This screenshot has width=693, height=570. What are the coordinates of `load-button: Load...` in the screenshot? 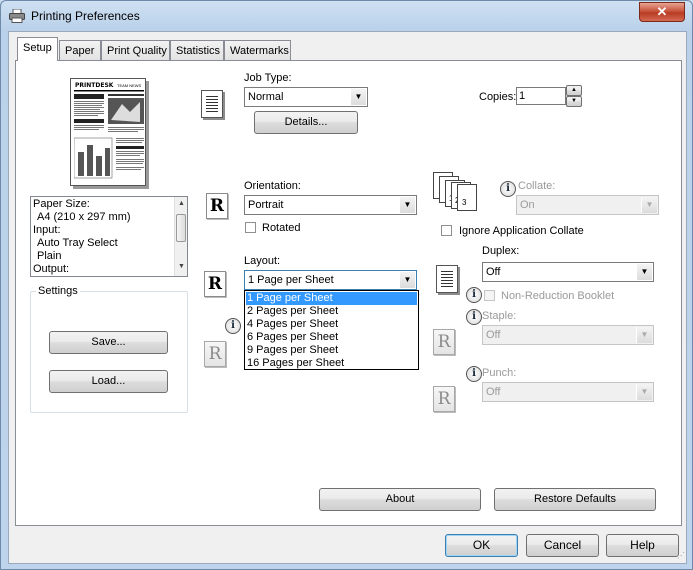 It's located at (108, 381).